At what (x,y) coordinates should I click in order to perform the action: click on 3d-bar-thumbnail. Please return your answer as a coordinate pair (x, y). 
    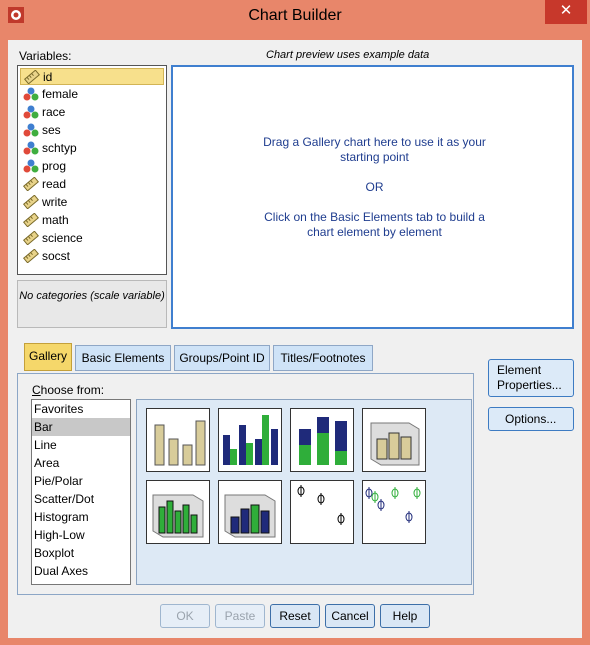
    Looking at the image, I should click on (394, 440).